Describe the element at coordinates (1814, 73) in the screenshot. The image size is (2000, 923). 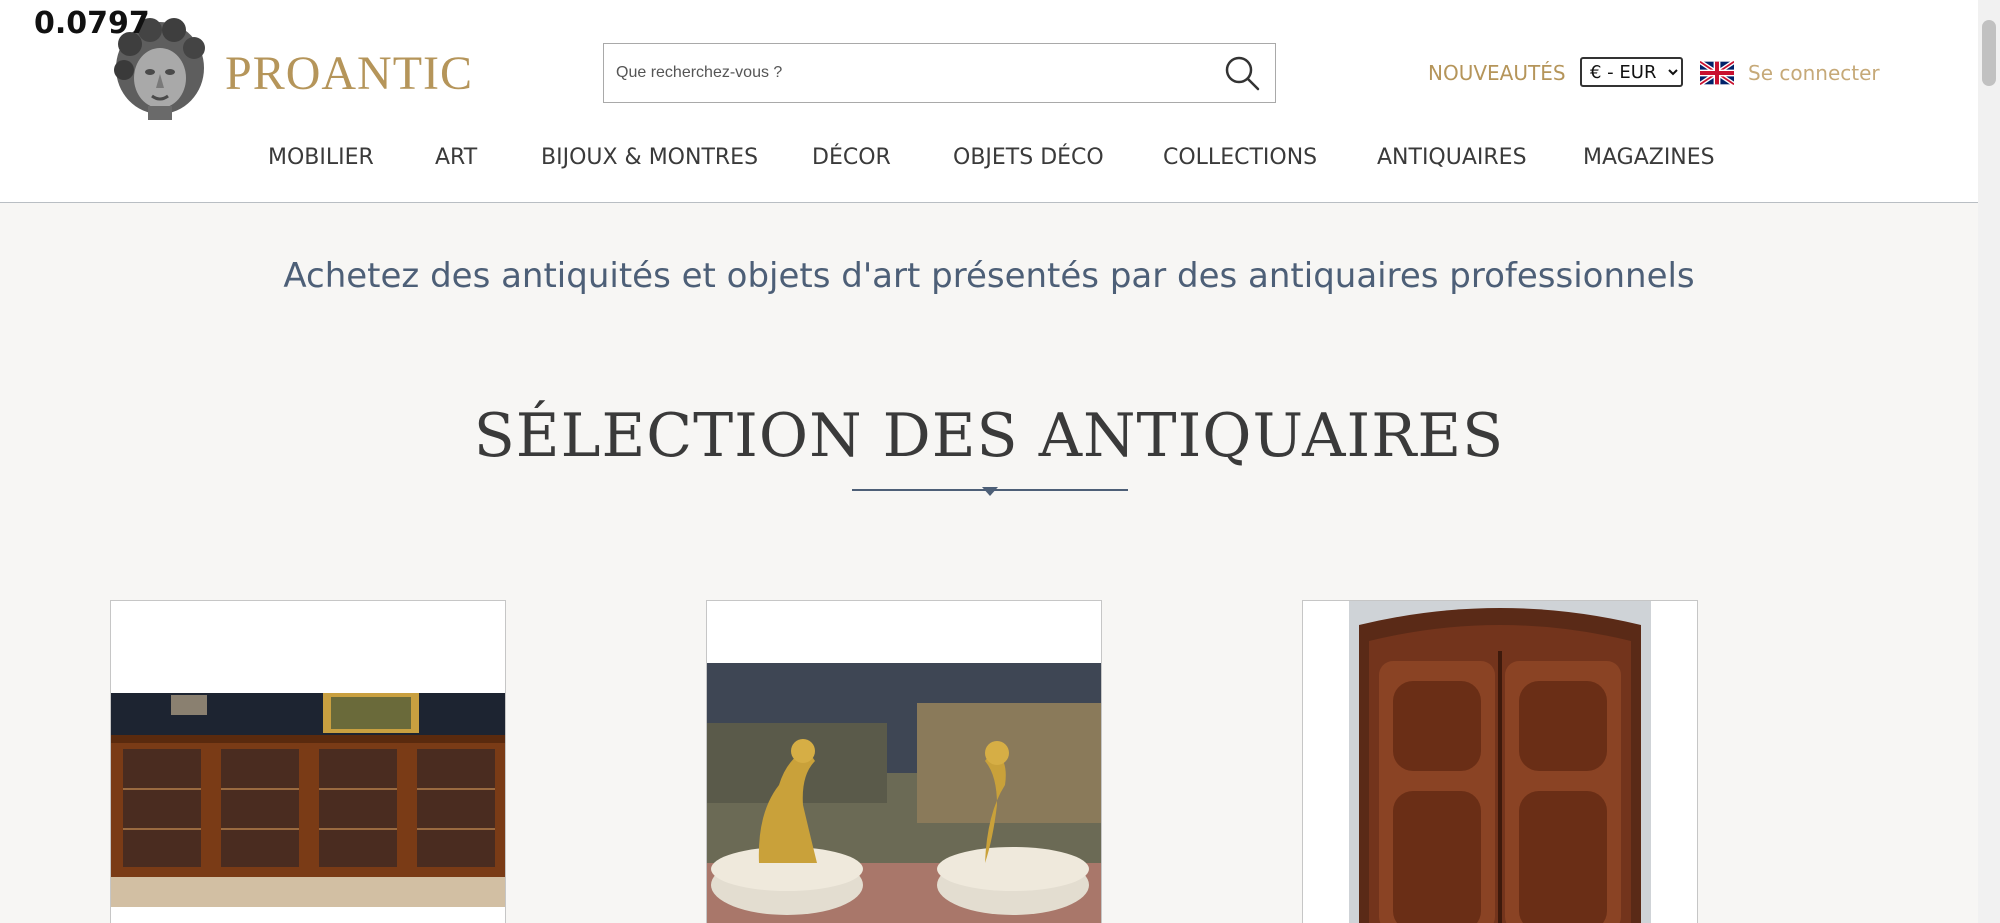
I see `login-link: Se connecter` at that location.